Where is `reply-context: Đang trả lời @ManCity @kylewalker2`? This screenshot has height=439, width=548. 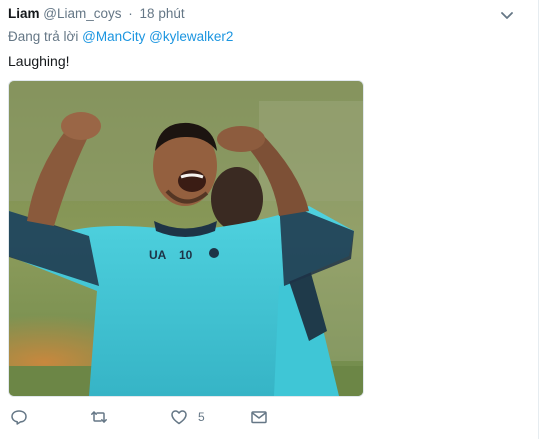 reply-context: Đang trả lời @ManCity @kylewalker2 is located at coordinates (120, 37).